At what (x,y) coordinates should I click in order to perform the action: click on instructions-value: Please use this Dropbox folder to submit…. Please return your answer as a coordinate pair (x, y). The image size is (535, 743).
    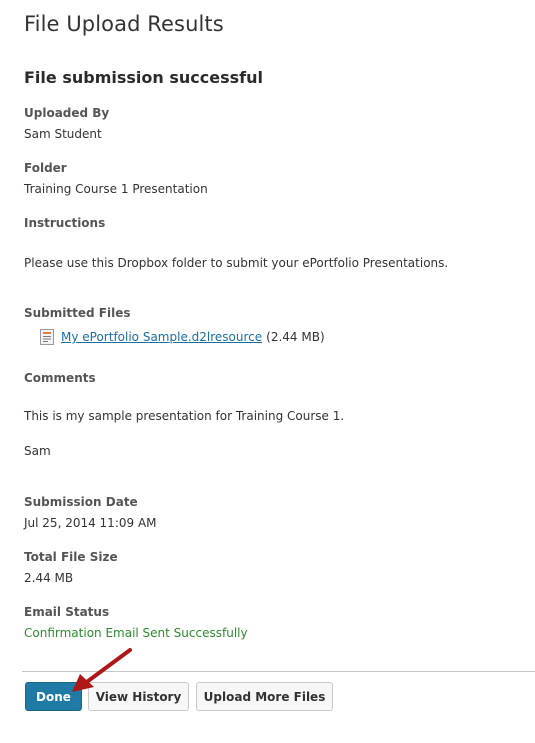
    Looking at the image, I should click on (236, 263).